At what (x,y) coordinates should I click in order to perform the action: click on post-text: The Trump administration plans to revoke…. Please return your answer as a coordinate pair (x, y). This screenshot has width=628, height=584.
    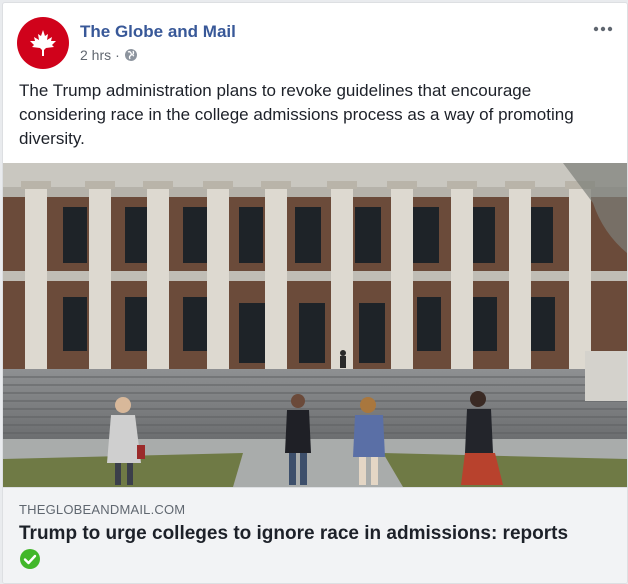
    Looking at the image, I should click on (296, 114).